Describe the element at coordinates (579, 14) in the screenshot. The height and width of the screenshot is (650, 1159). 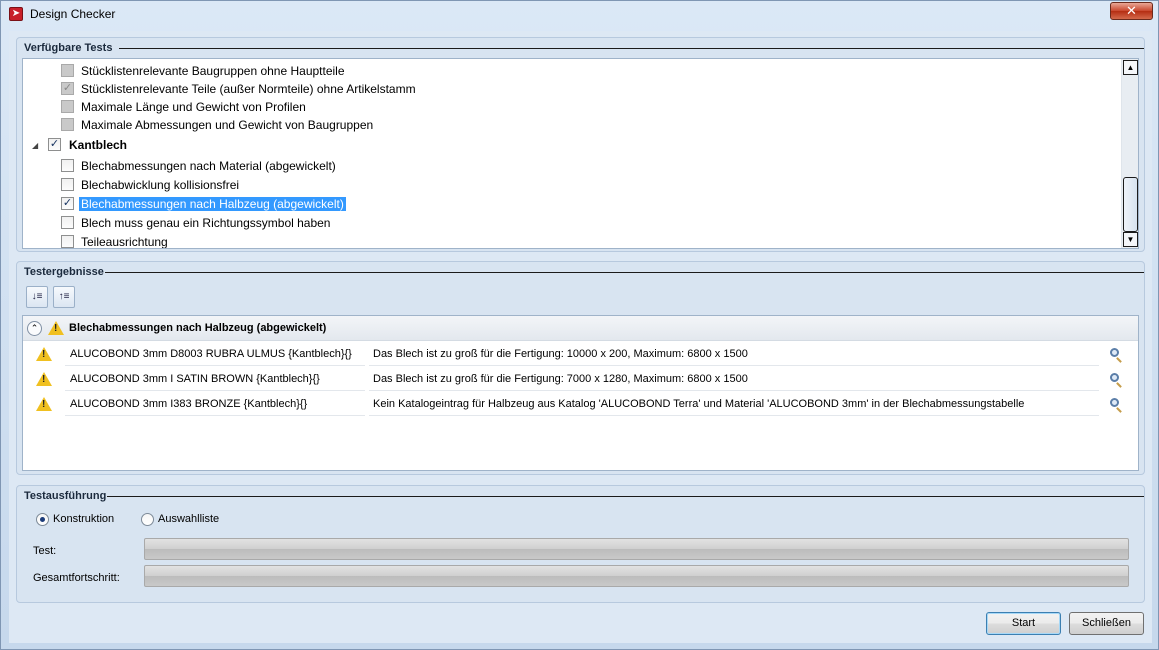
I see `title-bar: ➤ Design Checker ✕` at that location.